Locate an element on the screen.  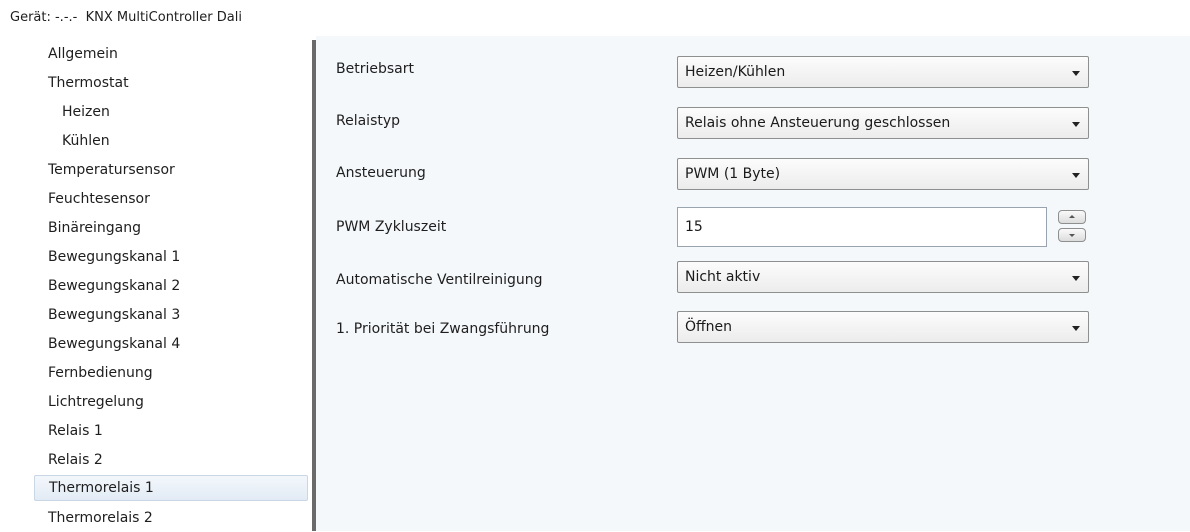
relaistyp-label: Relaistyp is located at coordinates (368, 121).